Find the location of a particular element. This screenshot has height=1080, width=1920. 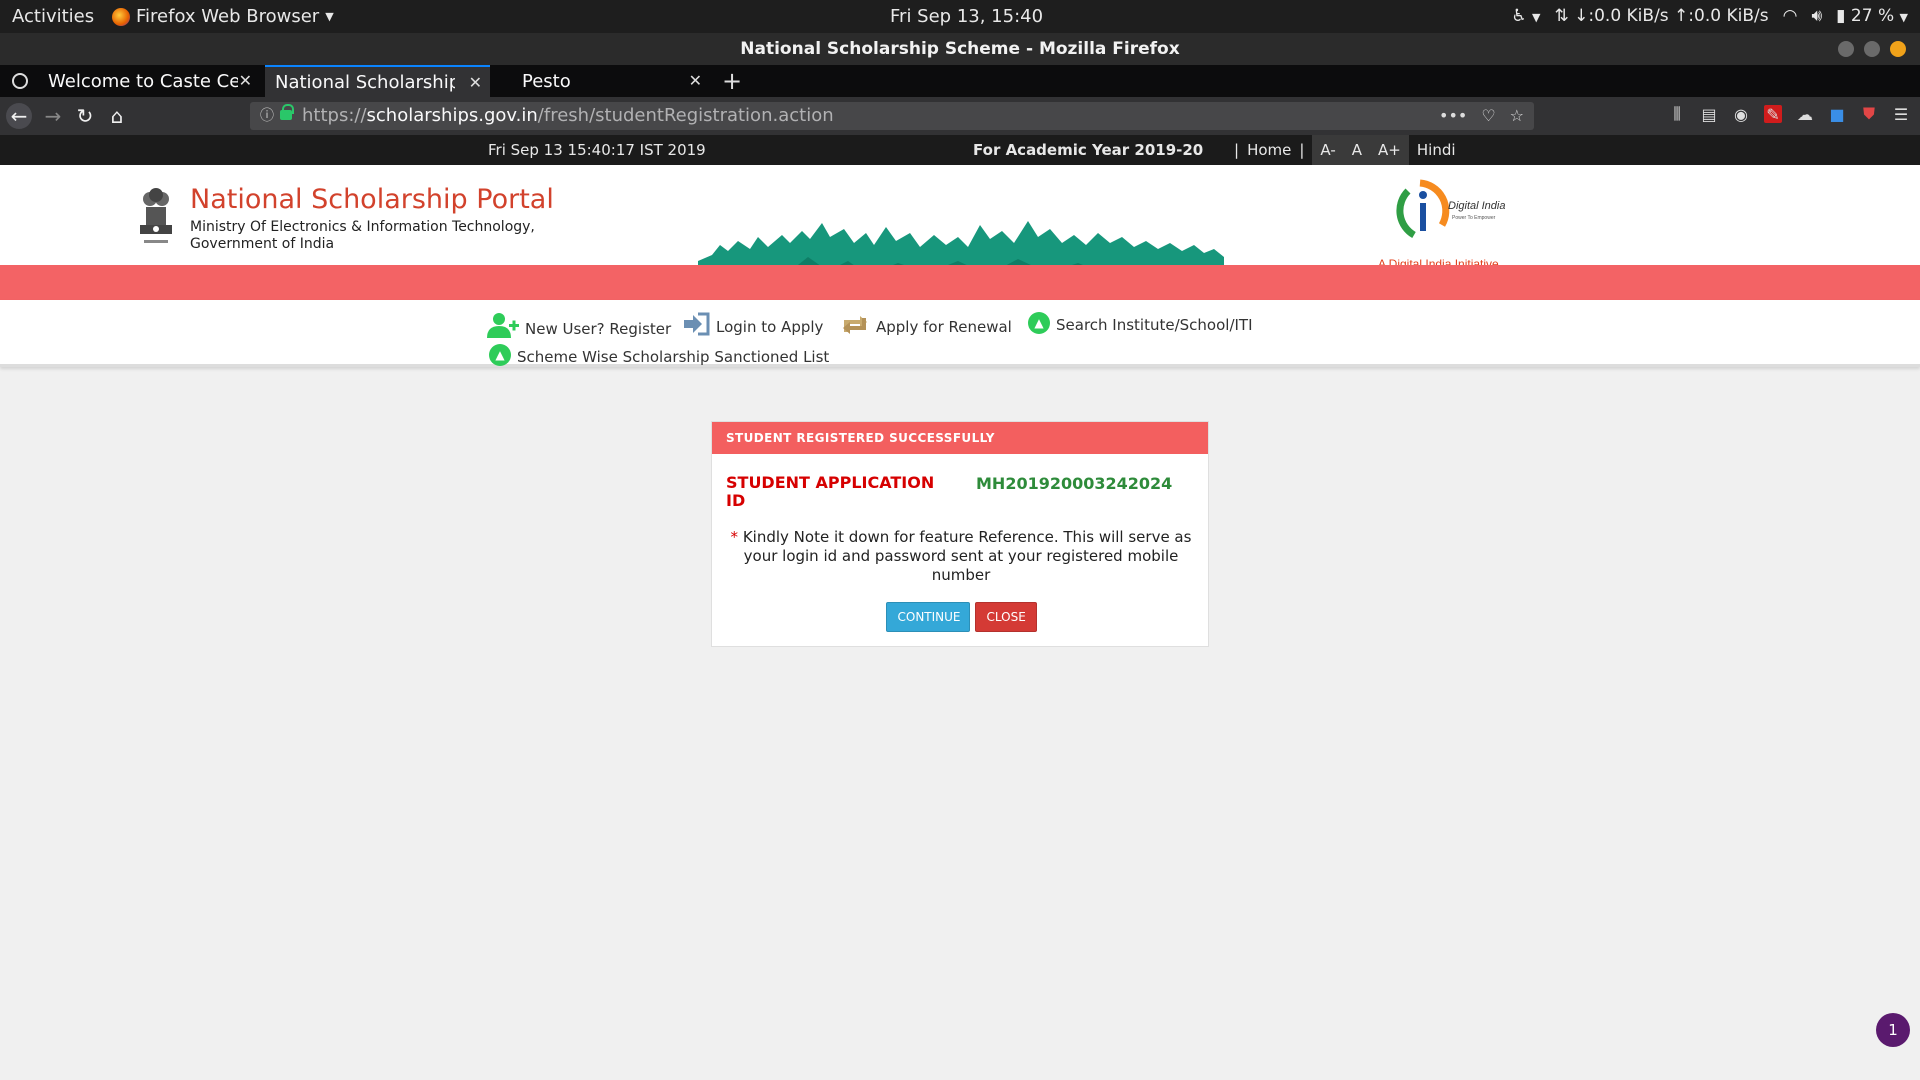

digital-india-logo-text: Digital India is located at coordinates (1476, 206).